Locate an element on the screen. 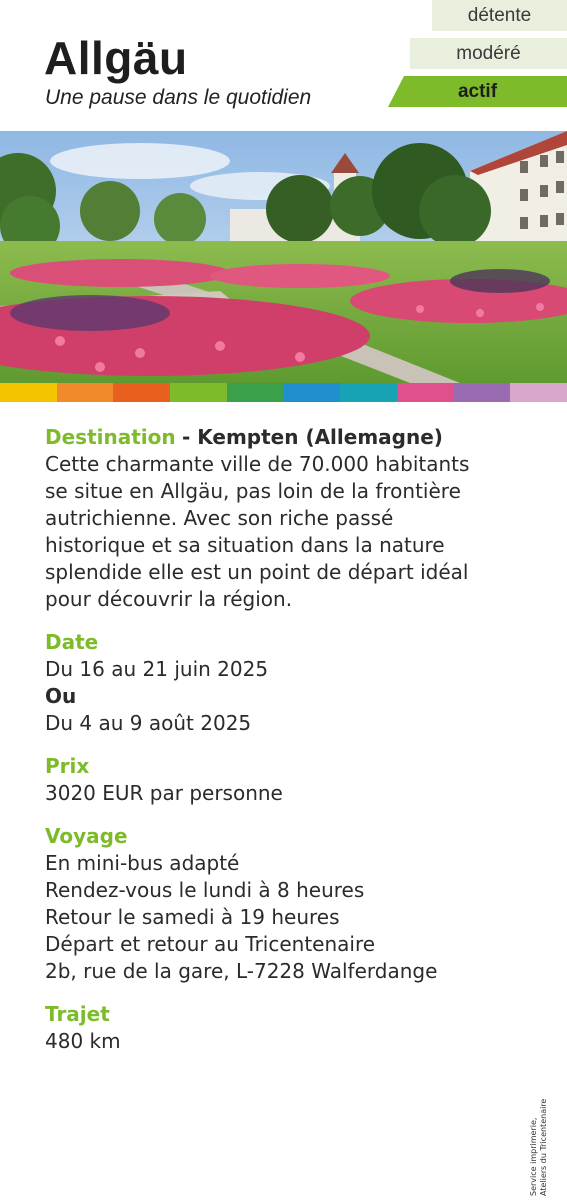  destination-text-line: pour découvrir la région. is located at coordinates (169, 599).